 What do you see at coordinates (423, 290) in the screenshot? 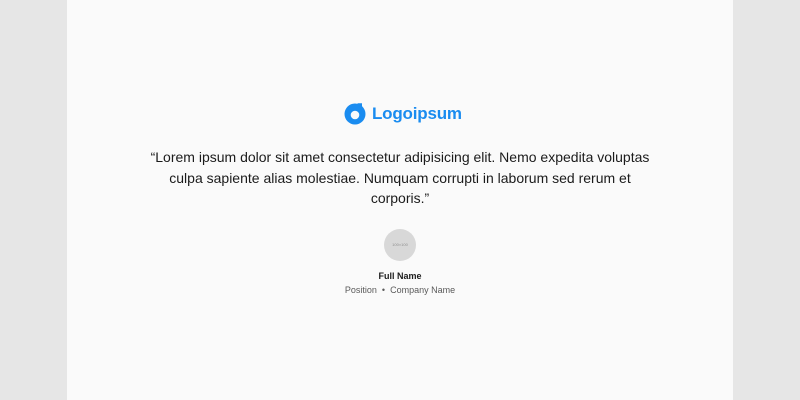
I see `company-name: Company Name` at bounding box center [423, 290].